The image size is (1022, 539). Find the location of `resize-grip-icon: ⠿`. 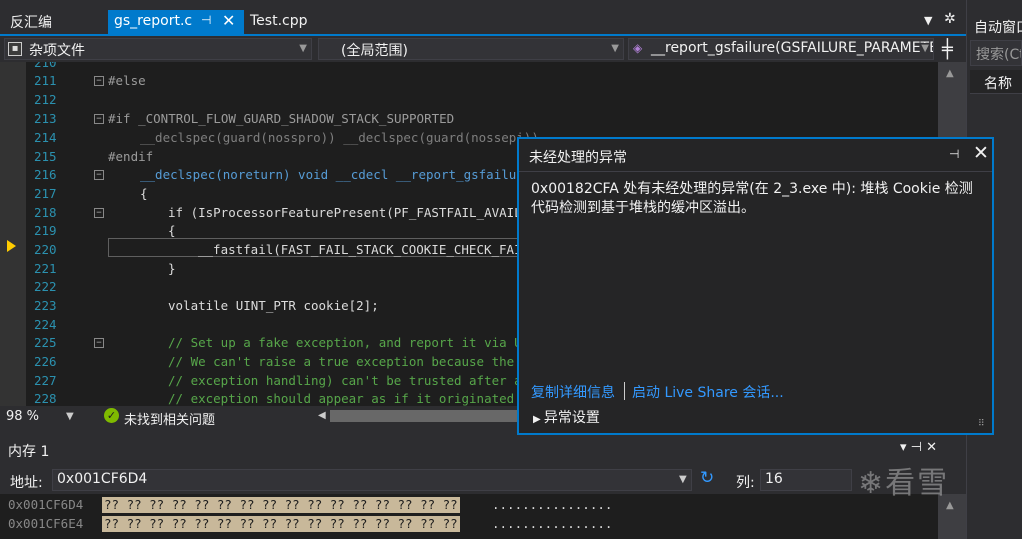

resize-grip-icon: ⠿ is located at coordinates (981, 424).